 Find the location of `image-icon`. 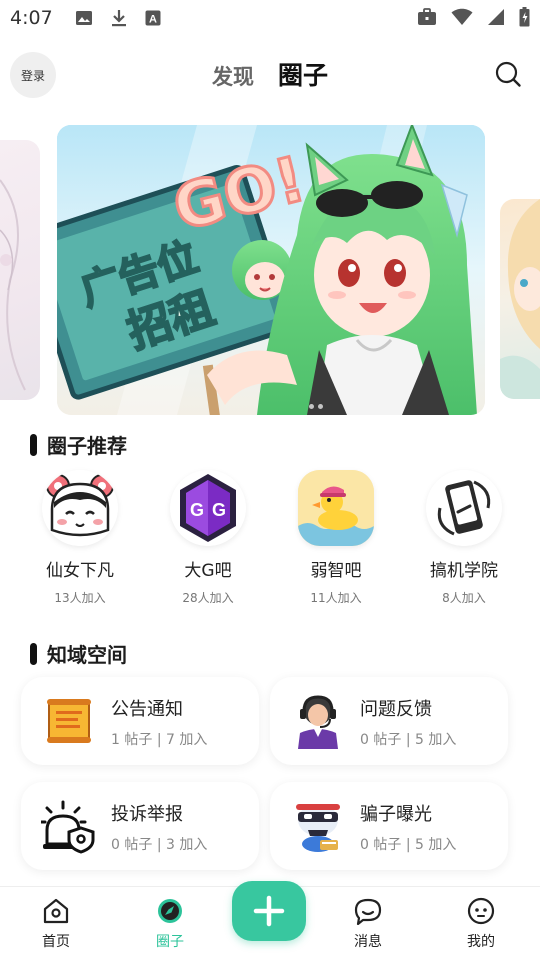

image-icon is located at coordinates (83, 18).